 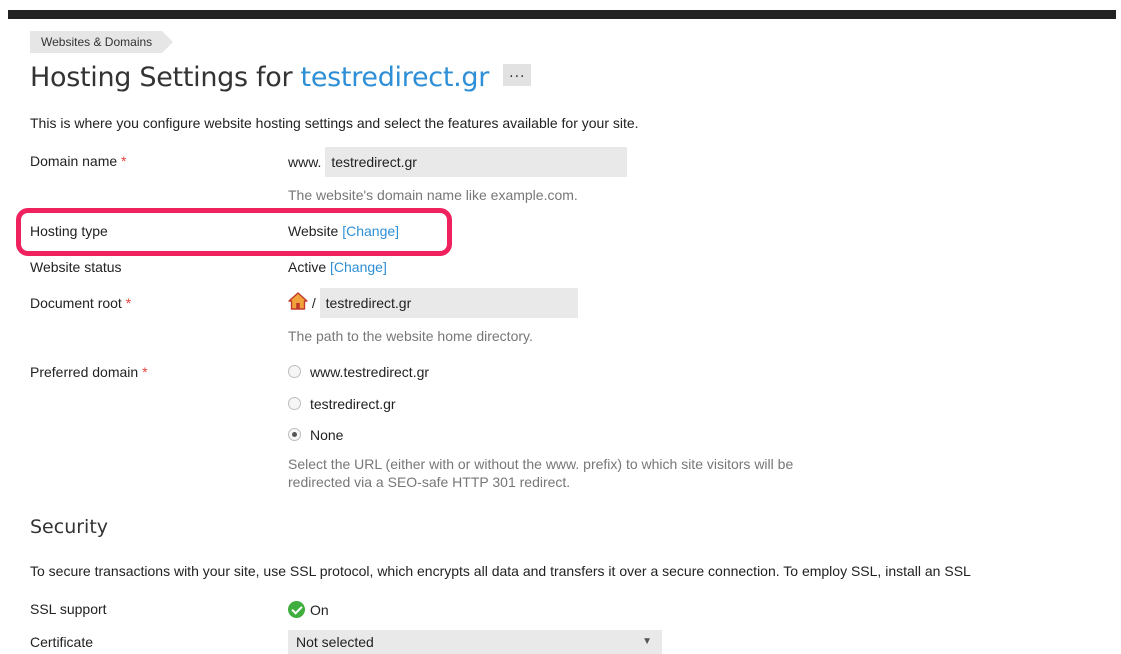 What do you see at coordinates (165, 77) in the screenshot?
I see `page-title-prefix: Hosting Settings for` at bounding box center [165, 77].